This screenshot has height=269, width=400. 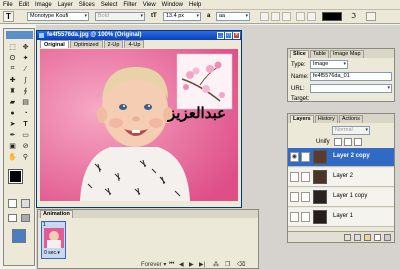 I want to click on name-field: fe4f5576da_01, so click(x=351, y=76).